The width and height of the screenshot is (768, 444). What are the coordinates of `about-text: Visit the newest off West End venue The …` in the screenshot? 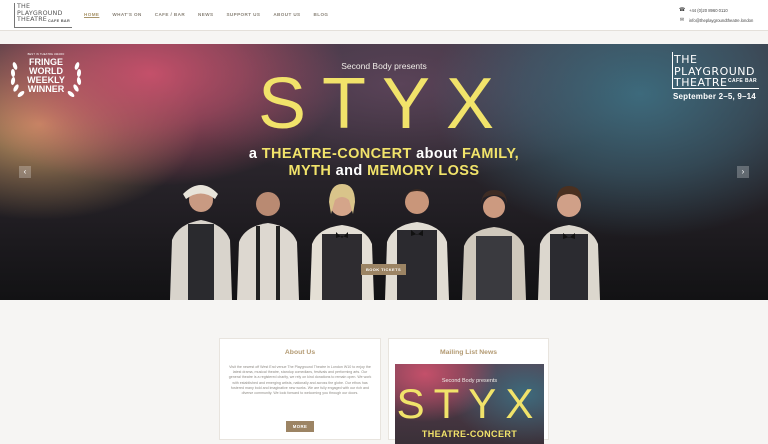 It's located at (300, 380).